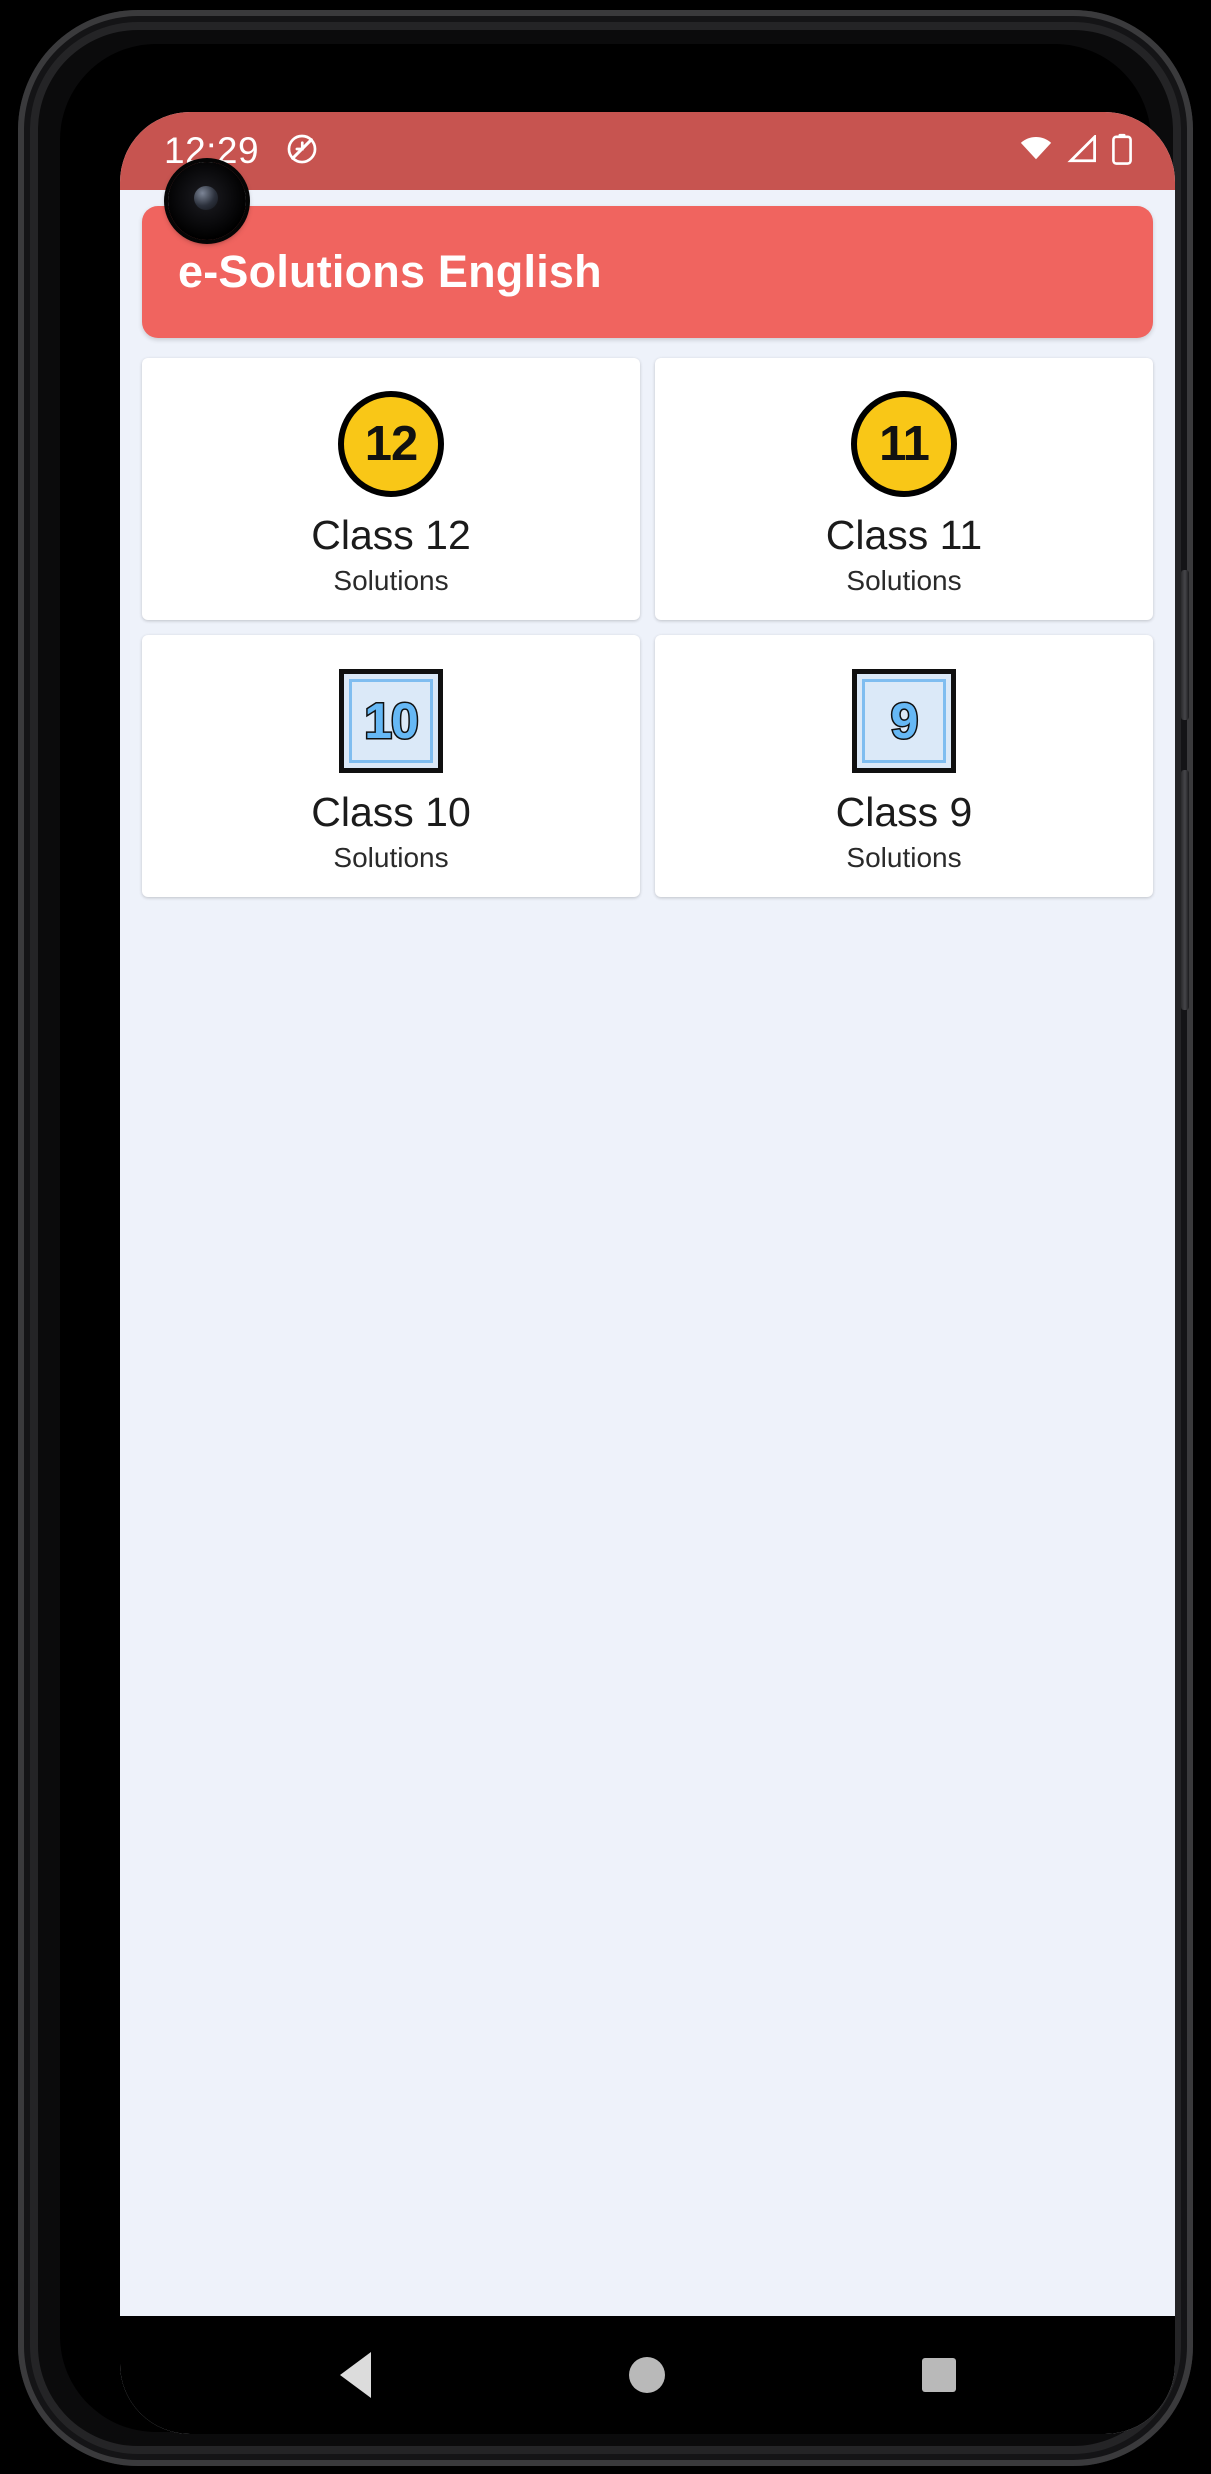 The image size is (1211, 2474). I want to click on nav-home-button, so click(647, 2375).